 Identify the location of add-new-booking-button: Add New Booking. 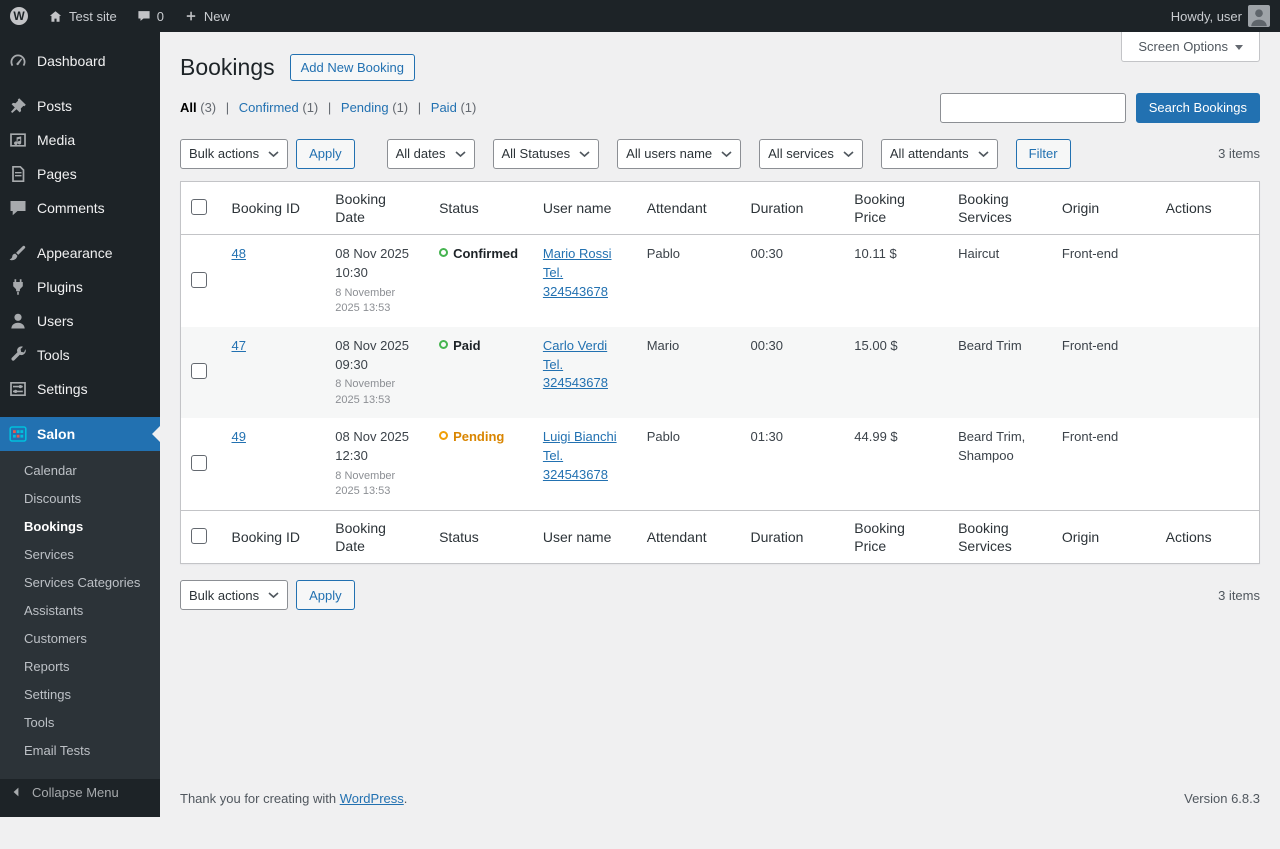
(352, 68).